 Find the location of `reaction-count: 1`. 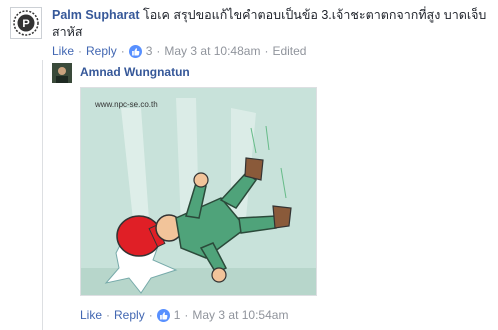

reaction-count: 1 is located at coordinates (177, 315).